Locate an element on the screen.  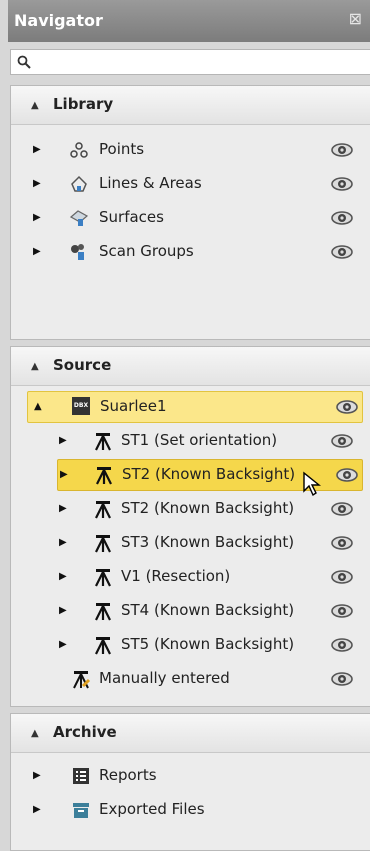
source-item-manual: Manually entered is located at coordinates (190, 679).